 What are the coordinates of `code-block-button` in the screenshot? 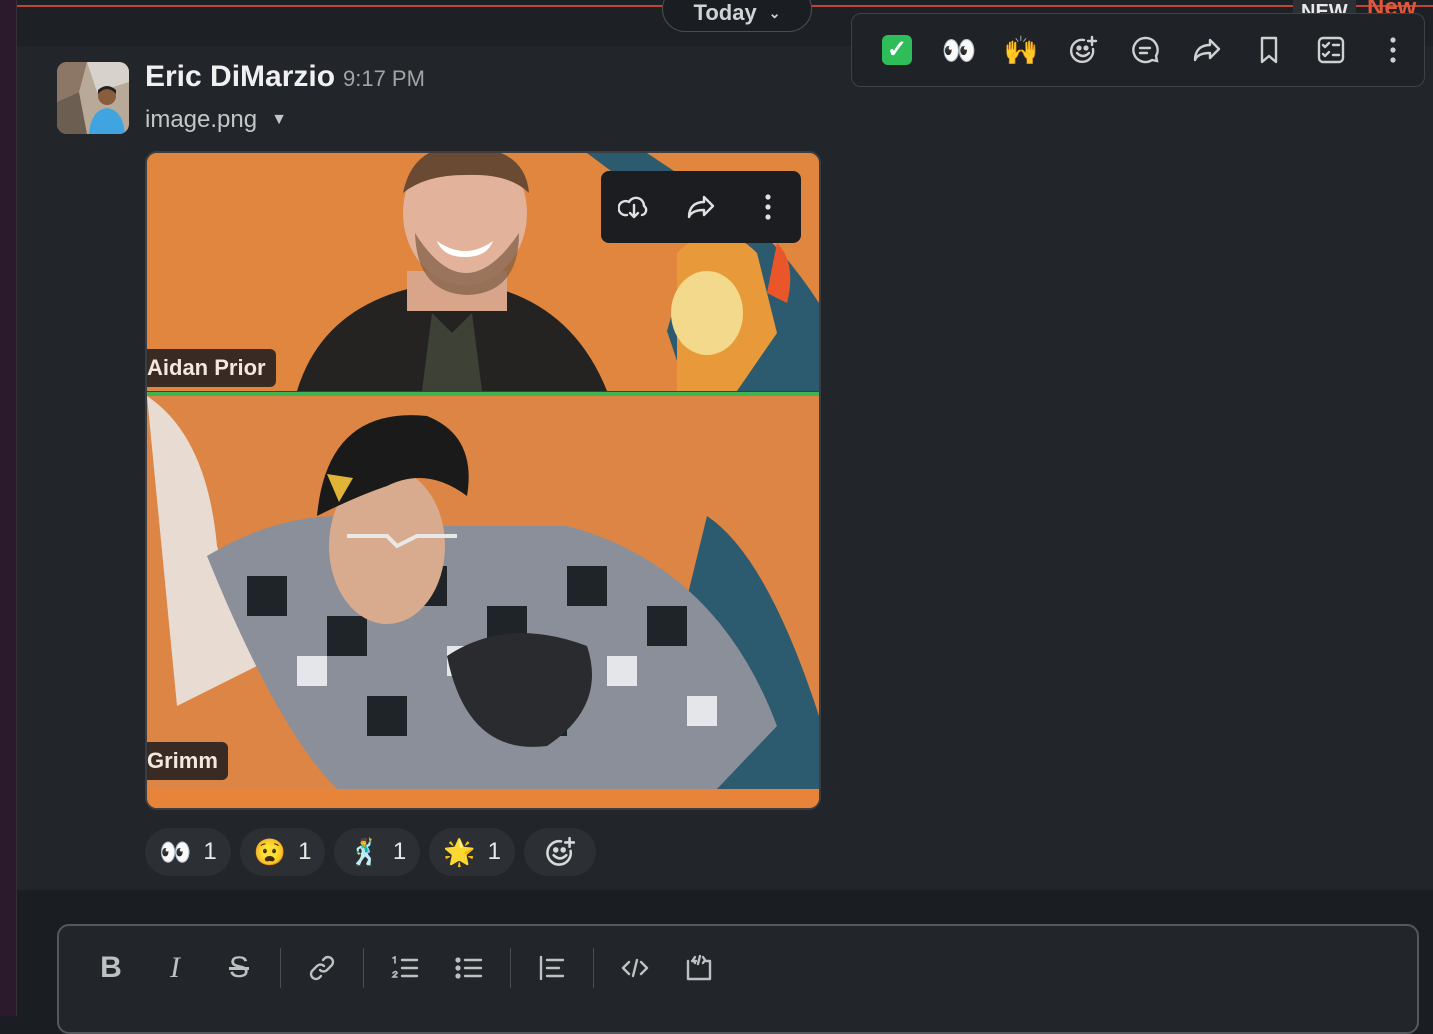 It's located at (699, 968).